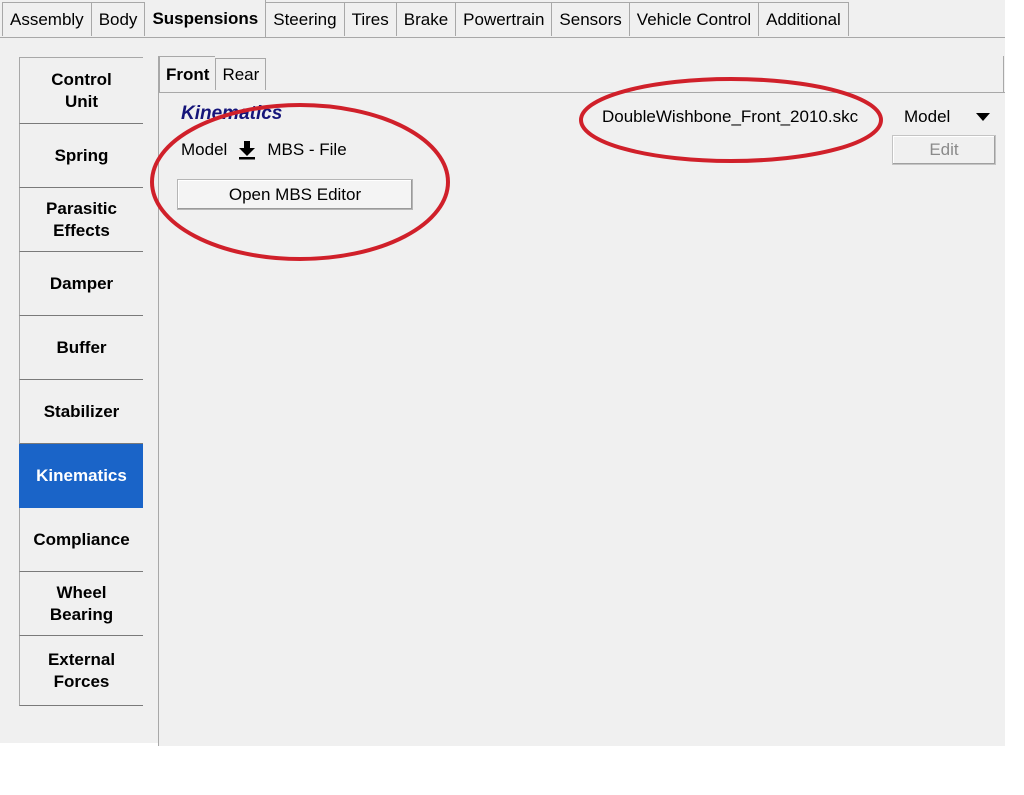 This screenshot has height=795, width=1024. I want to click on sidebar-item-damper: Damper, so click(81, 284).